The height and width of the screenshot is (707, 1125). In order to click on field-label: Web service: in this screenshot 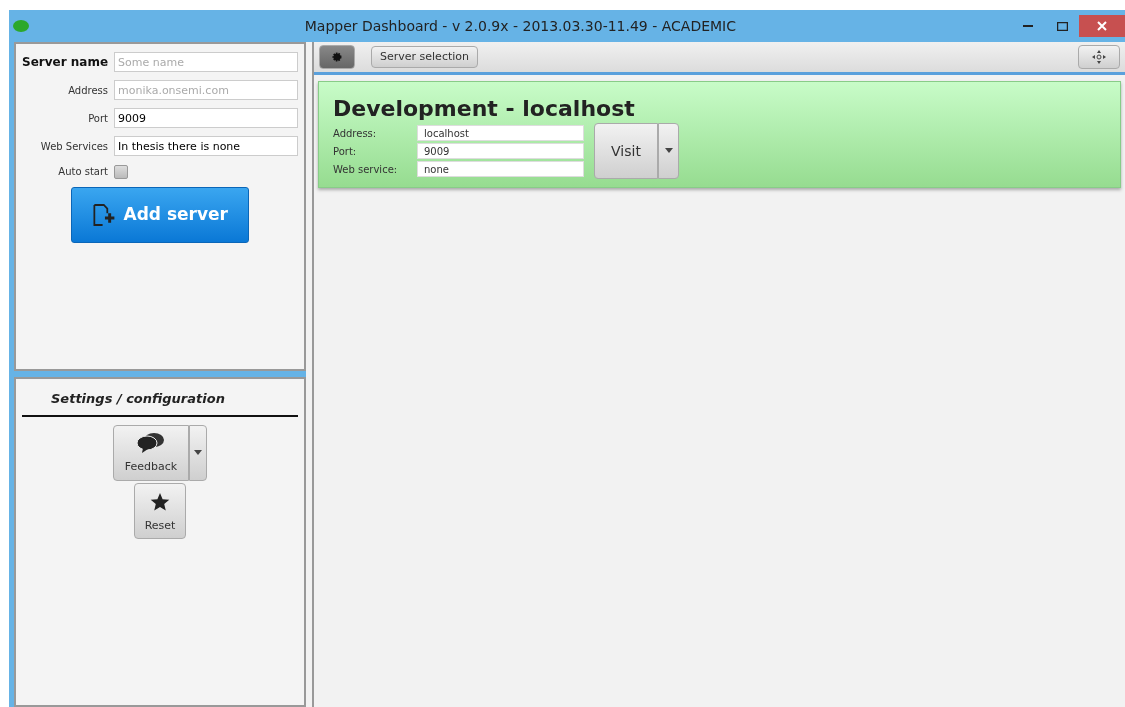, I will do `click(366, 169)`.